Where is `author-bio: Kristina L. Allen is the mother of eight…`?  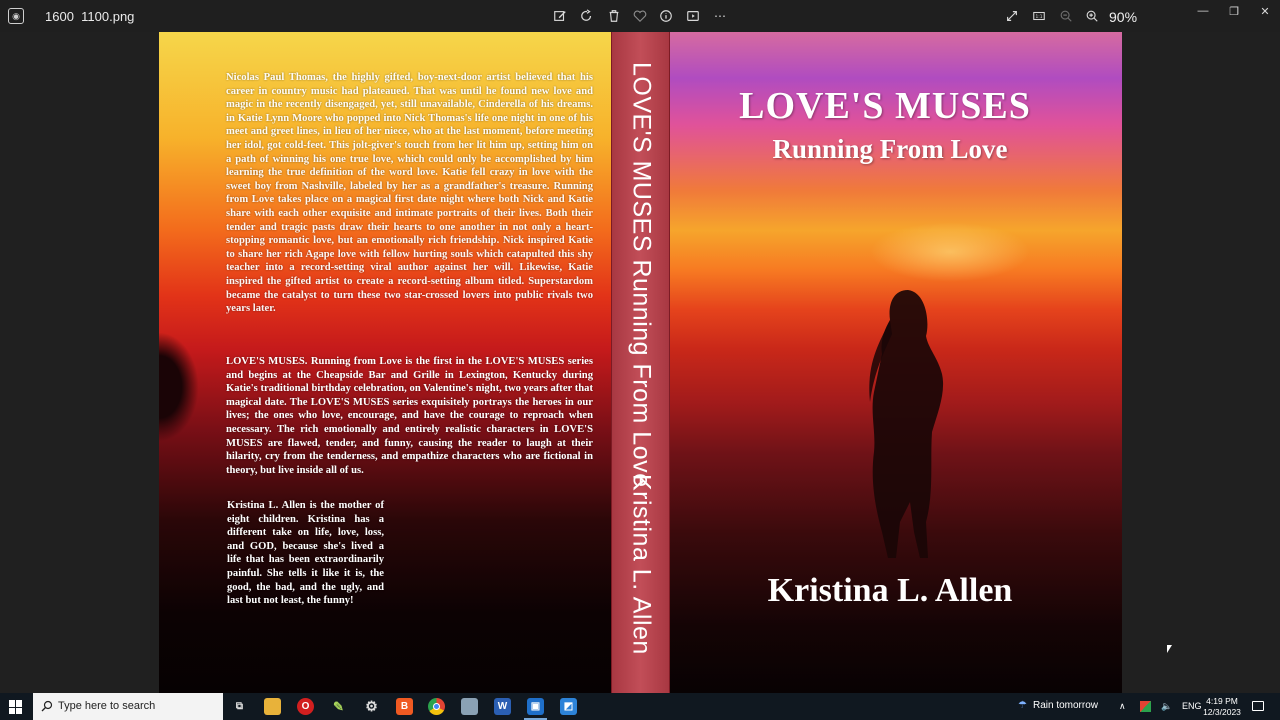 author-bio: Kristina L. Allen is the mother of eight… is located at coordinates (305, 553).